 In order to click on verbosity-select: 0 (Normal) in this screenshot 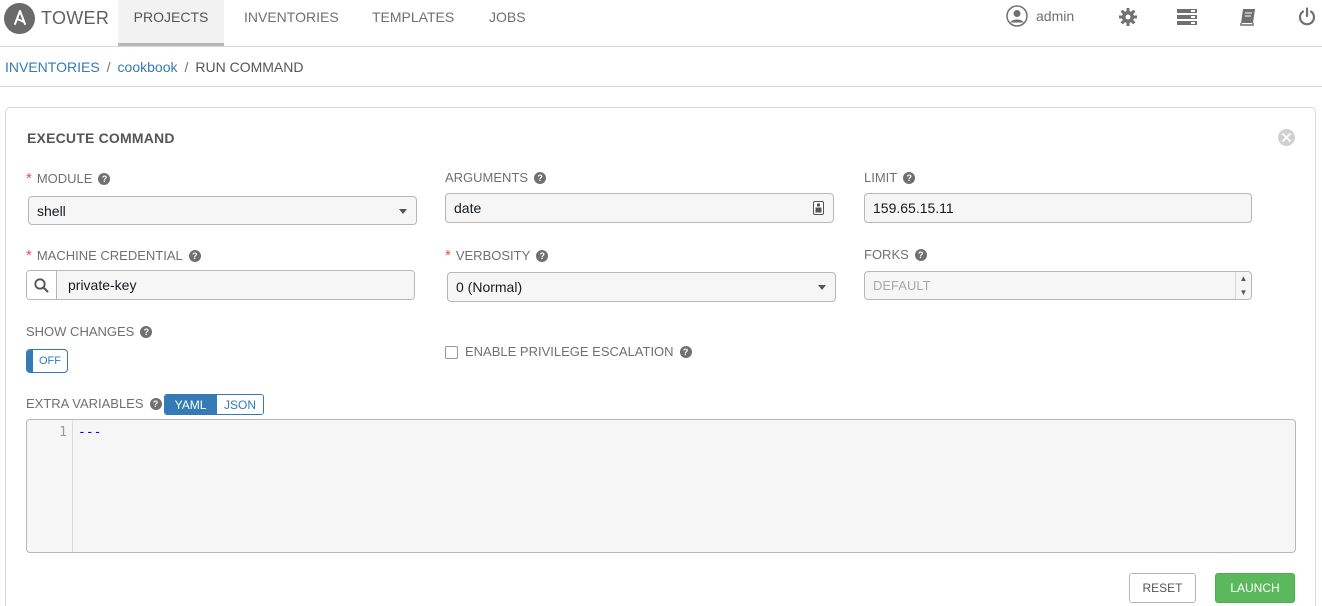, I will do `click(641, 287)`.